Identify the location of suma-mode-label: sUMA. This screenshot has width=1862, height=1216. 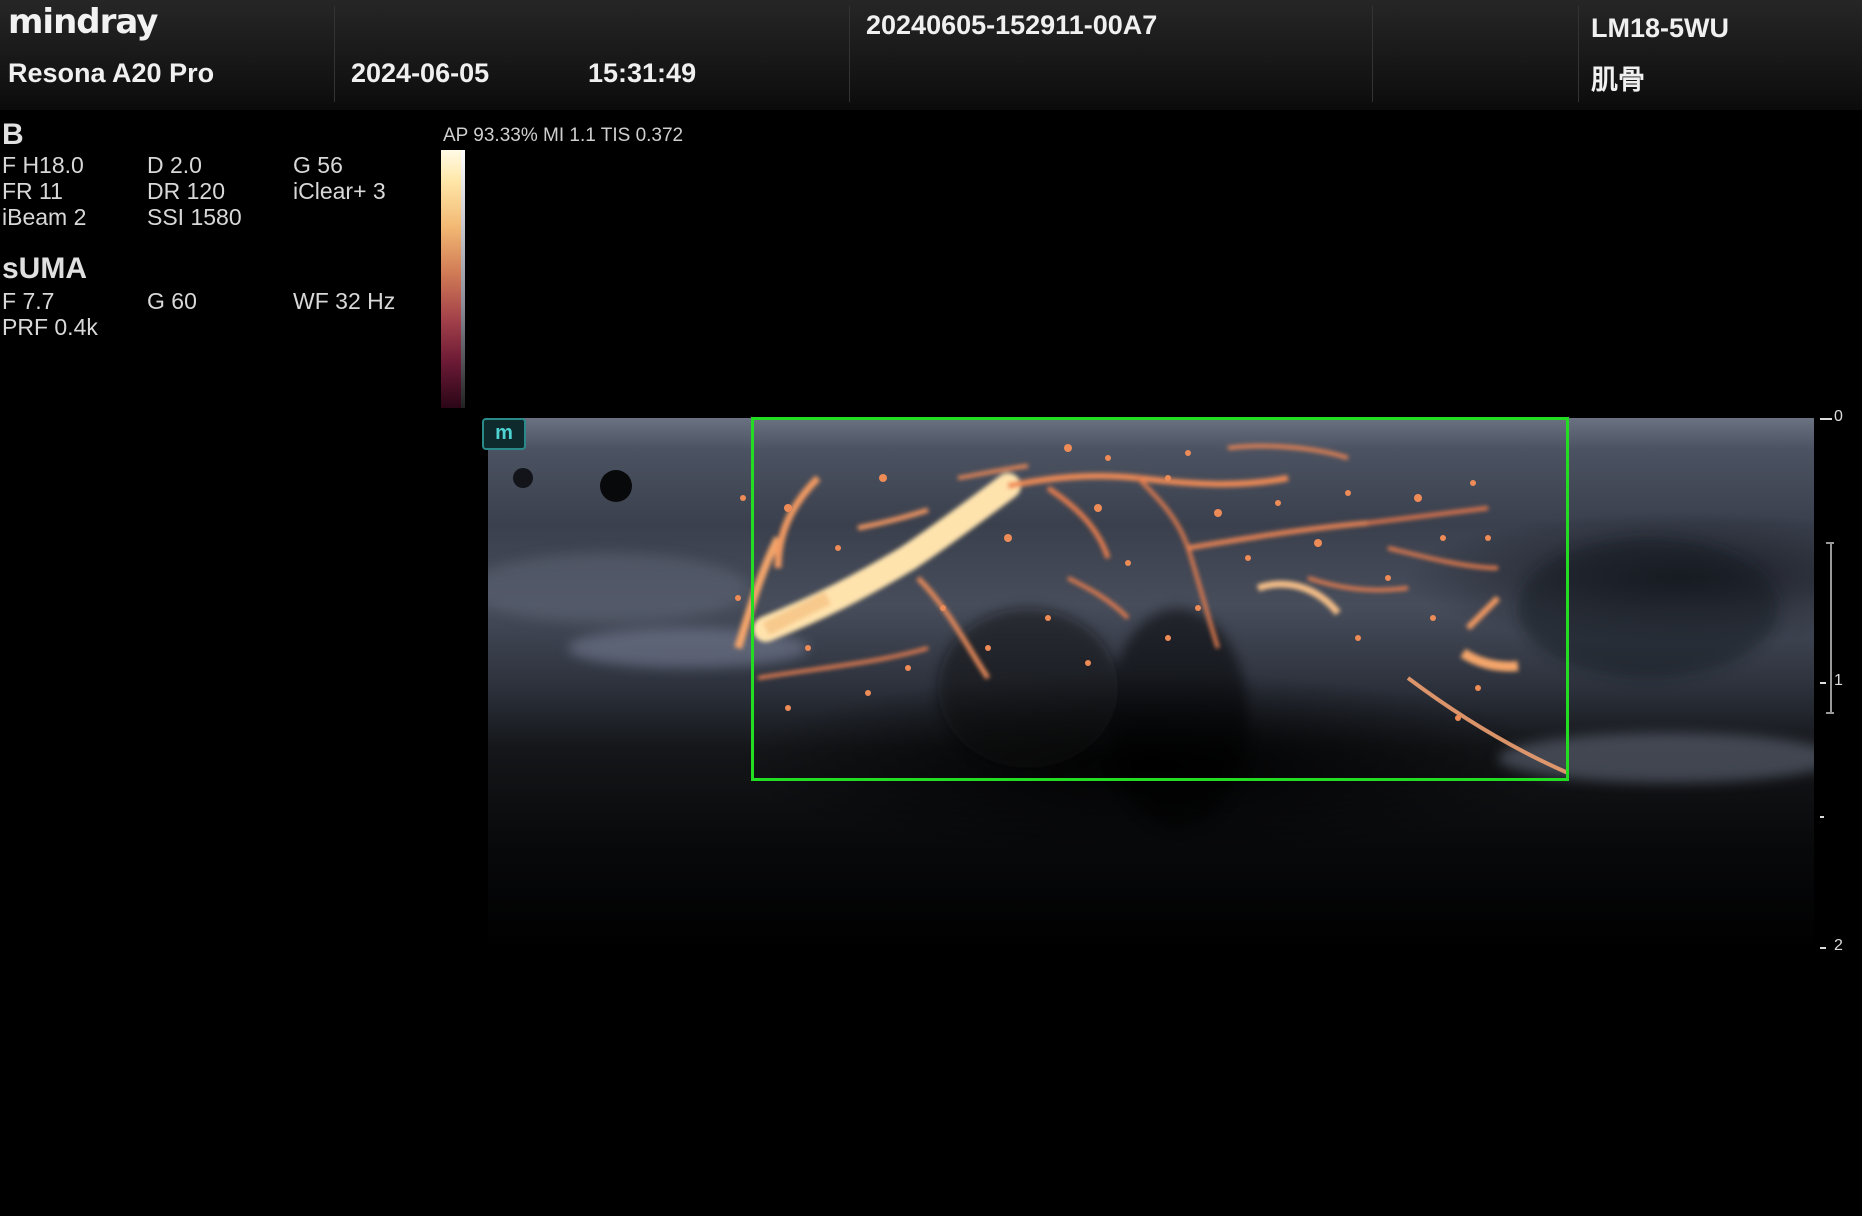
(45, 268).